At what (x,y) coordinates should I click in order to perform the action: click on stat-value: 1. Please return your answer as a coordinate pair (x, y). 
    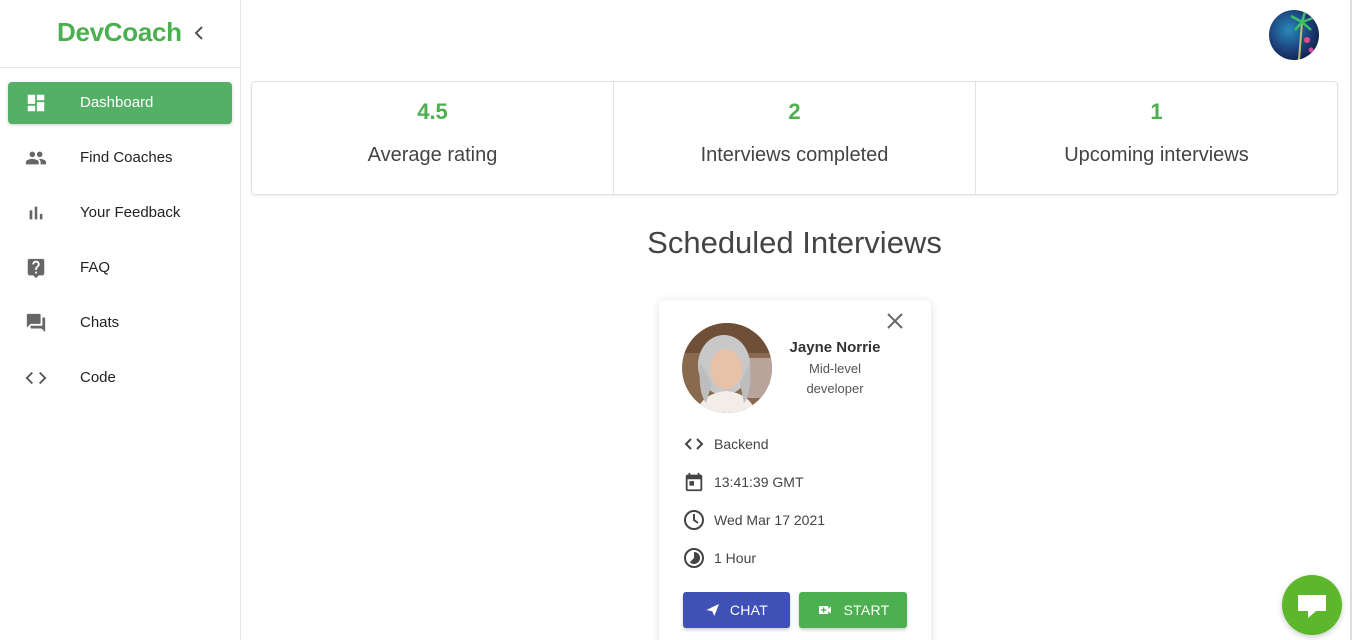
    Looking at the image, I should click on (1156, 111).